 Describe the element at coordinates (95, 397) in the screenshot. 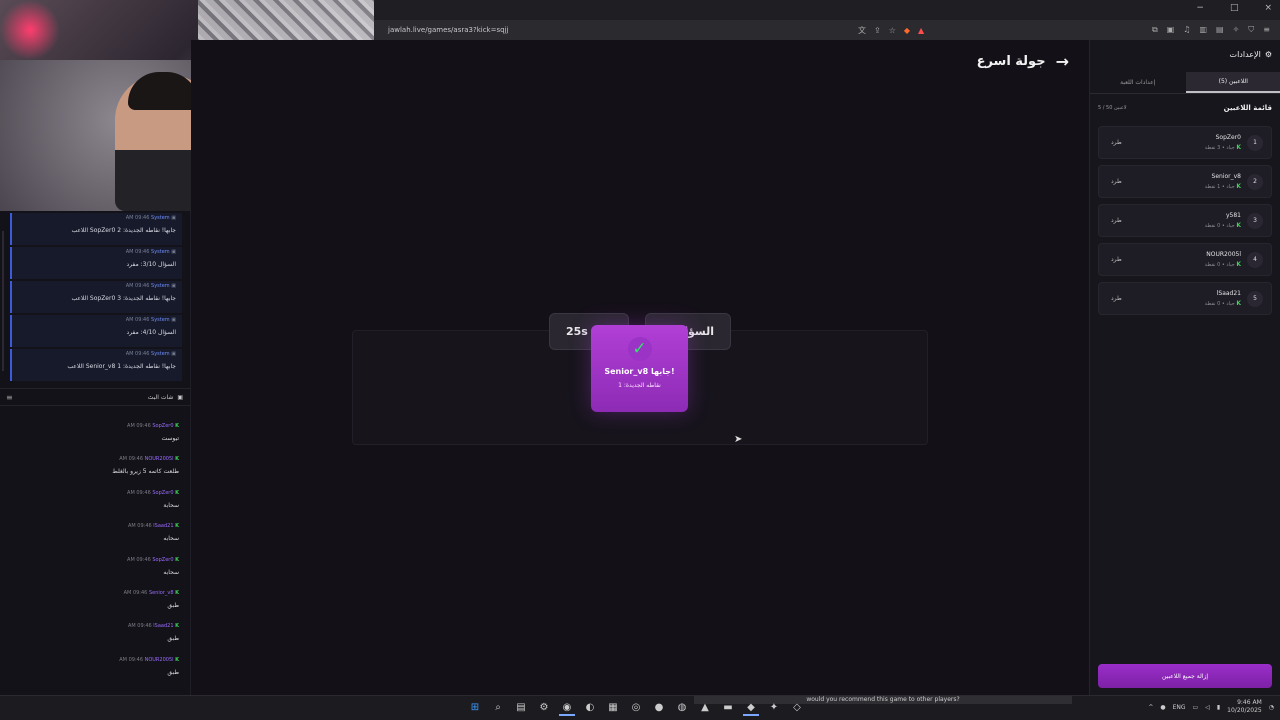

I see `chat-header: ≡ شات البث ▣` at that location.